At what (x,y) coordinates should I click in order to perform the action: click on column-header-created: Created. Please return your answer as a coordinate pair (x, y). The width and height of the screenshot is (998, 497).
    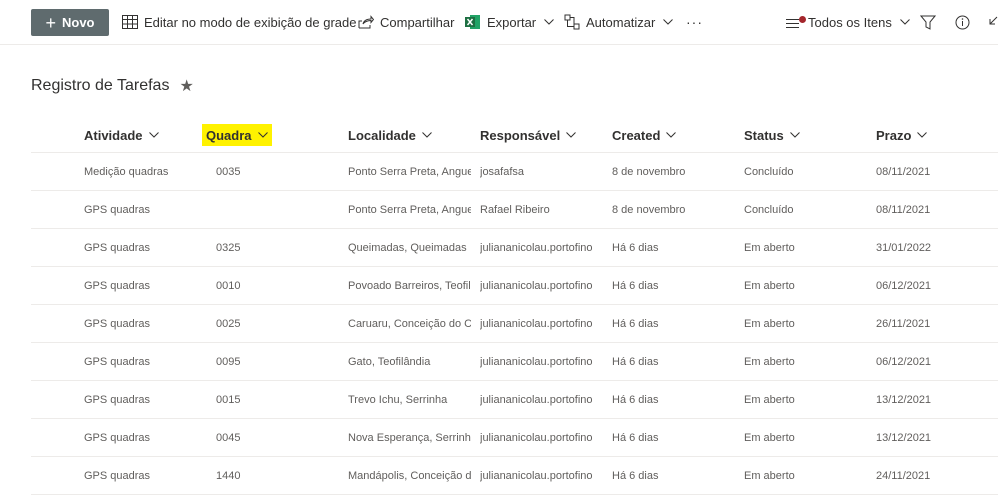
    Looking at the image, I should click on (644, 135).